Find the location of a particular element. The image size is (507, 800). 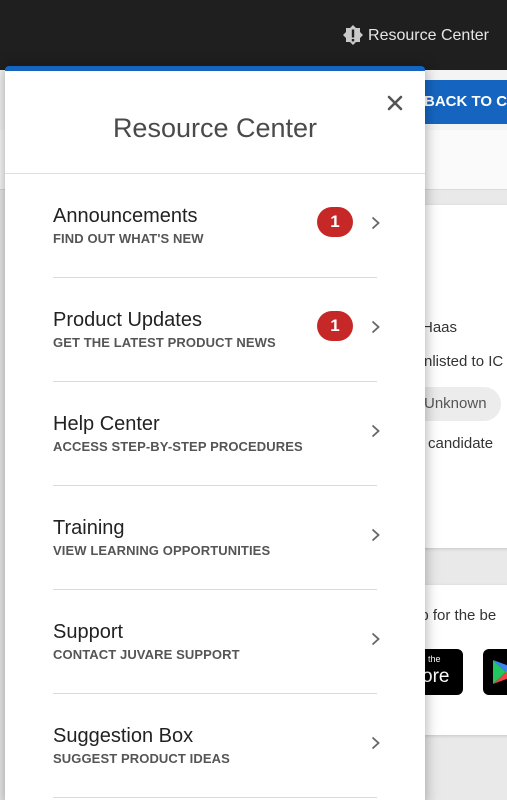

close-icon is located at coordinates (395, 103).